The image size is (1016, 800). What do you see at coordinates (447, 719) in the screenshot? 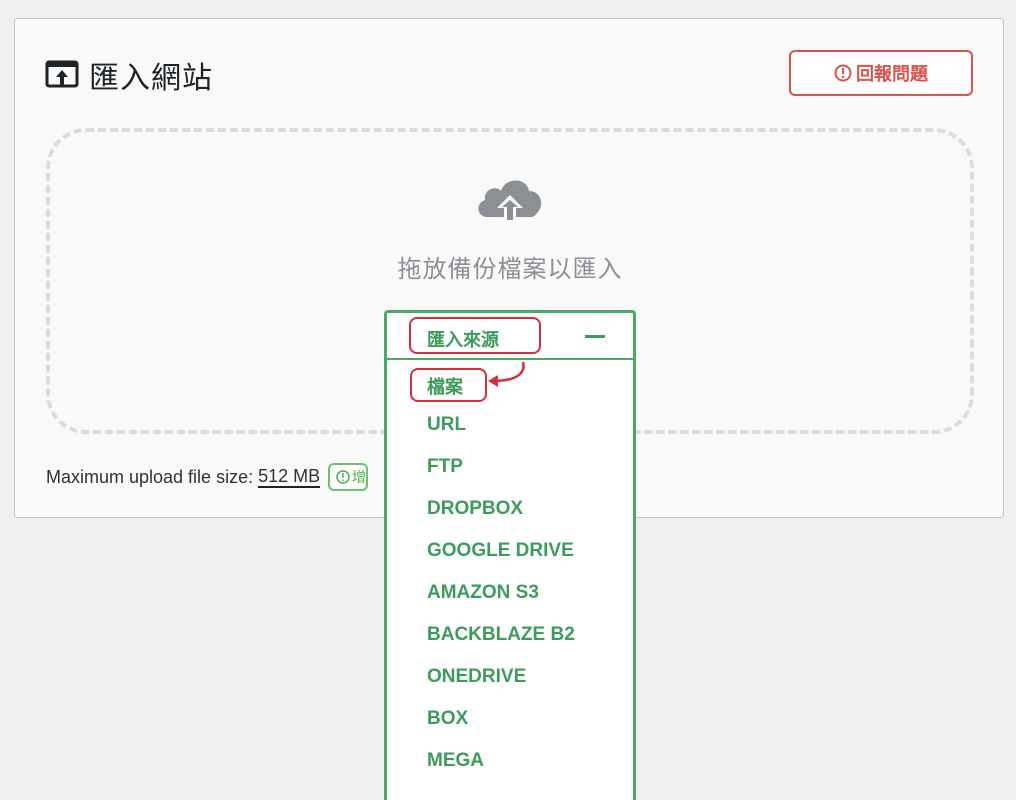
I see `import-source-box: BOX` at bounding box center [447, 719].